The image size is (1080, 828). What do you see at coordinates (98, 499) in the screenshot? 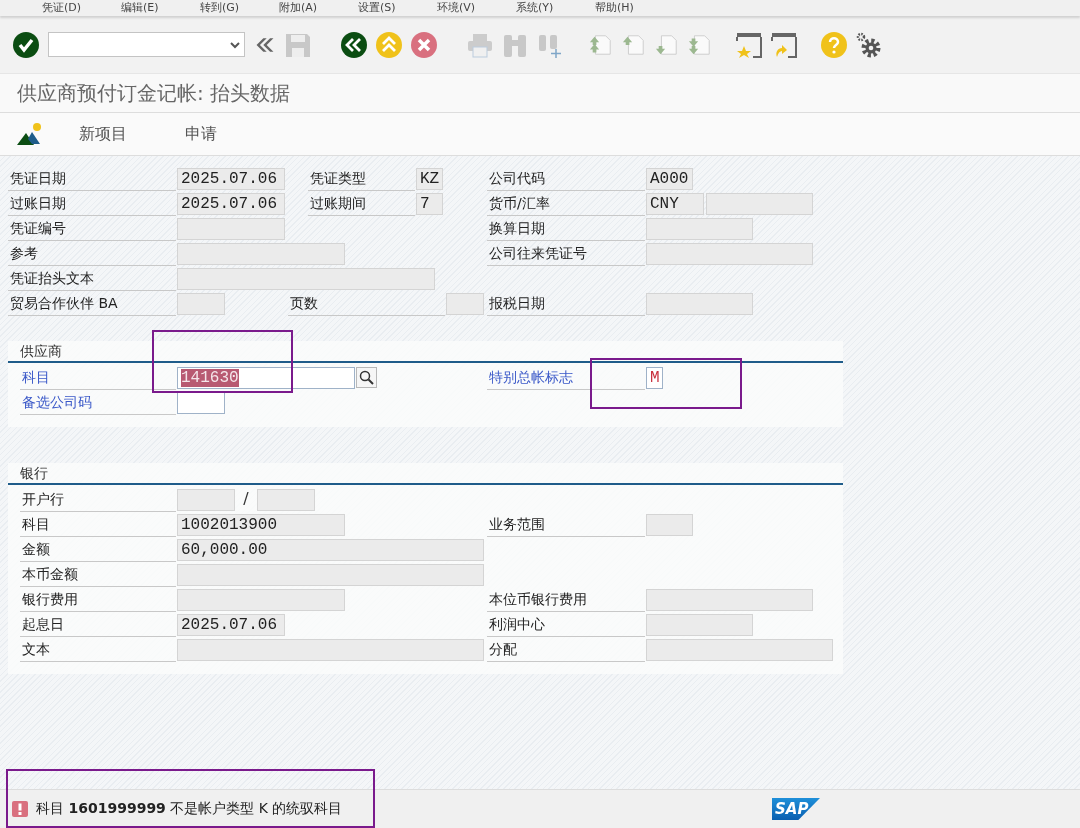
I see `field-label: 开户行` at bounding box center [98, 499].